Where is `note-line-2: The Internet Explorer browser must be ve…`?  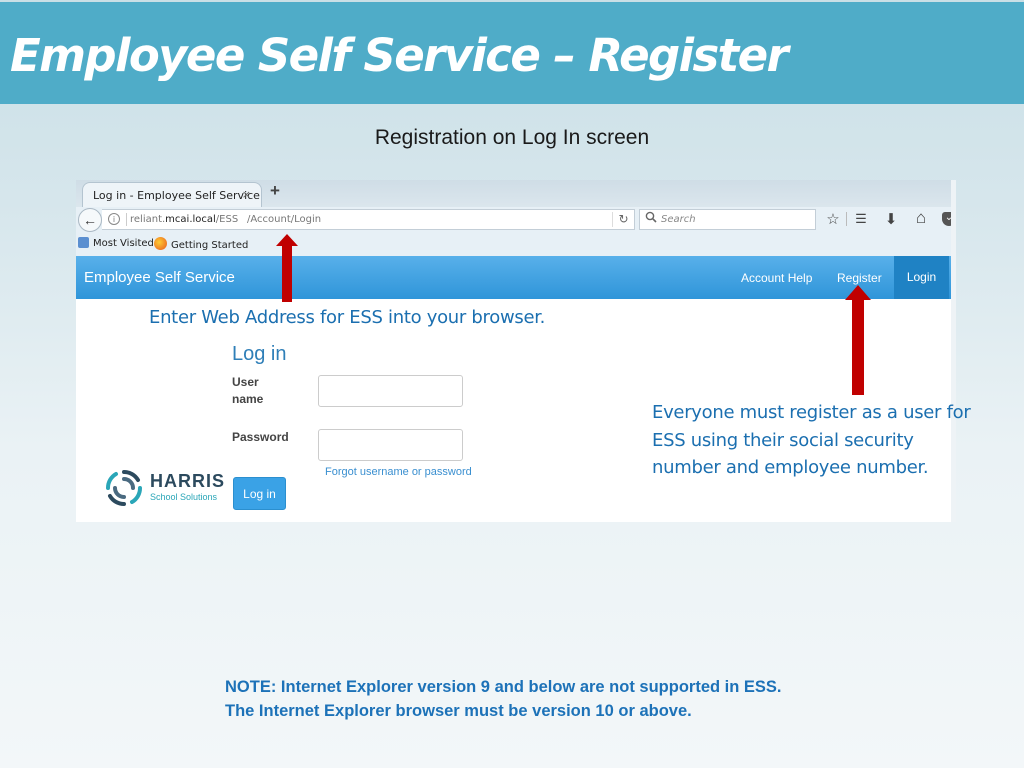 note-line-2: The Internet Explorer browser must be ve… is located at coordinates (458, 711).